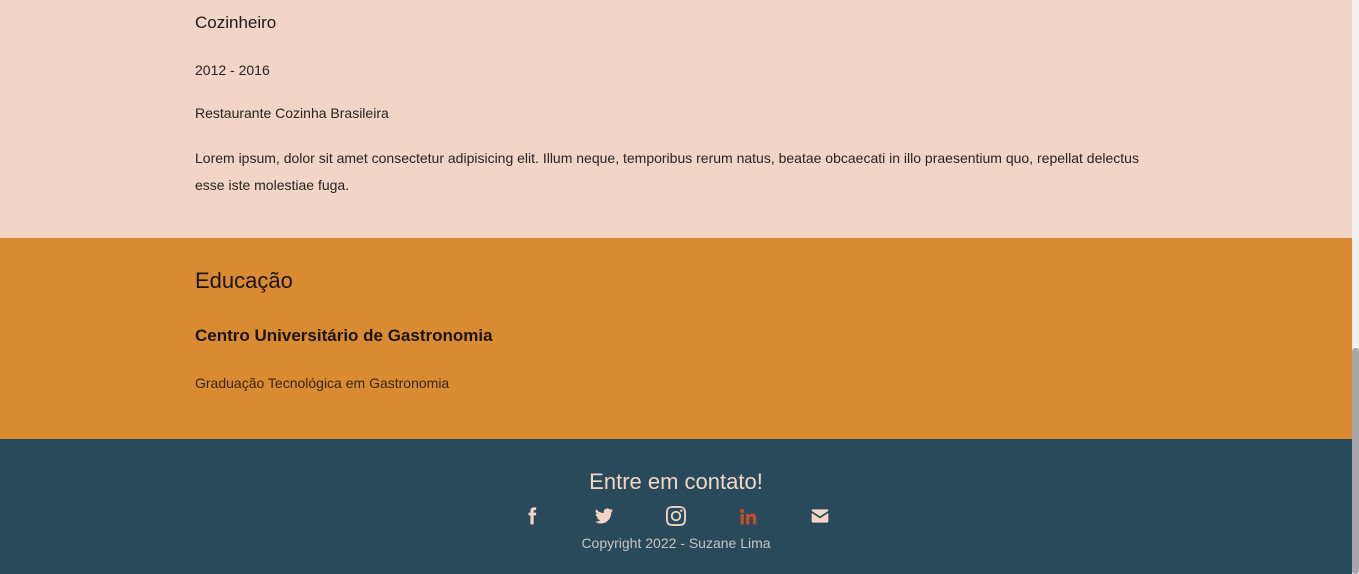 This screenshot has height=574, width=1359. Describe the element at coordinates (676, 543) in the screenshot. I see `copyright: Copyright 2022 - Suzane Lima` at that location.